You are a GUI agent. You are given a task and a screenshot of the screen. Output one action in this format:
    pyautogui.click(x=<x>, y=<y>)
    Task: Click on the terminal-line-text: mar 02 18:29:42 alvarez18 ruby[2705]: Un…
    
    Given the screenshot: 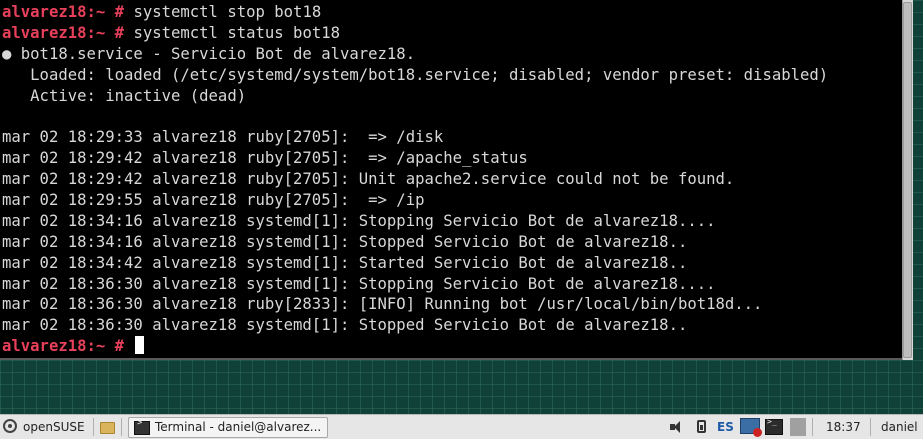 What is the action you would take?
    pyautogui.click(x=368, y=179)
    